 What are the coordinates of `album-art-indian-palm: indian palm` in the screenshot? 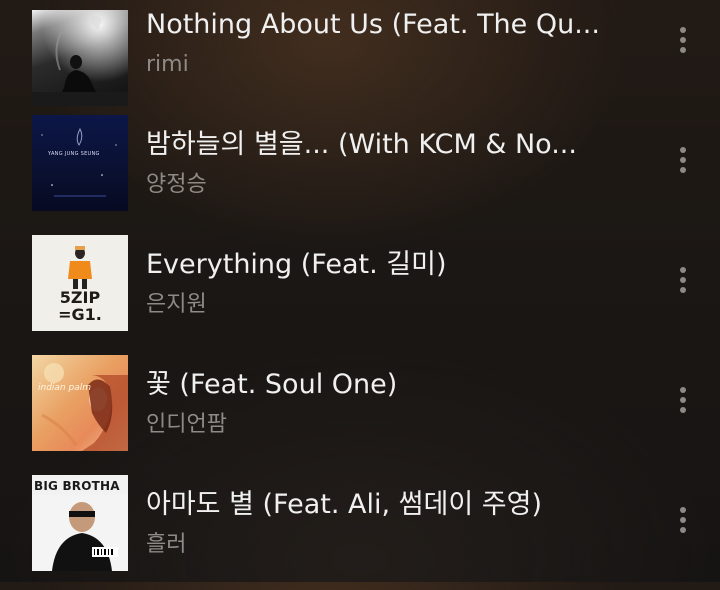 It's located at (80, 403).